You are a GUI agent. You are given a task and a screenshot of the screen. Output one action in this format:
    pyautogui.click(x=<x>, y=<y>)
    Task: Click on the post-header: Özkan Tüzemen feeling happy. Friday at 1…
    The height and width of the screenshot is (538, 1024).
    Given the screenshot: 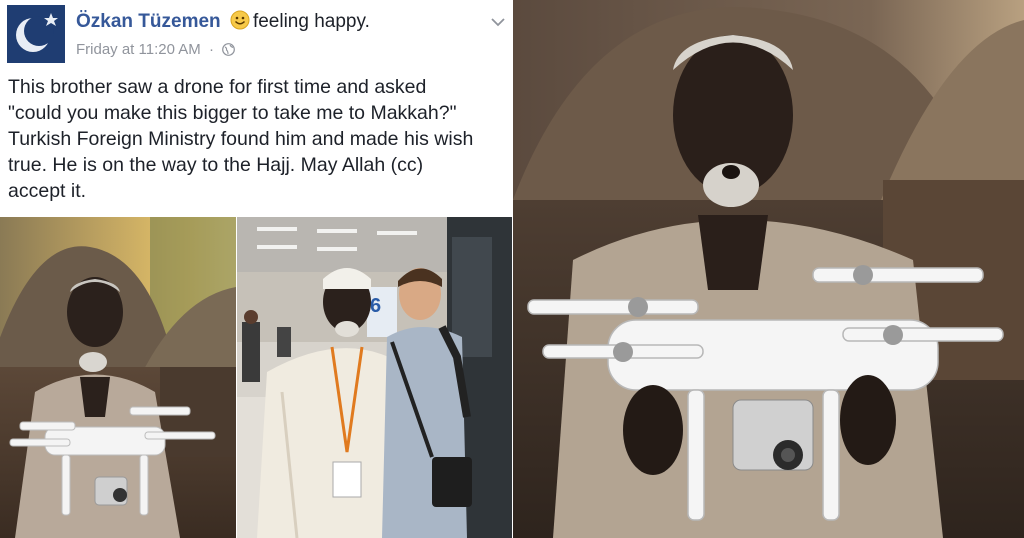 What is the action you would take?
    pyautogui.click(x=256, y=35)
    